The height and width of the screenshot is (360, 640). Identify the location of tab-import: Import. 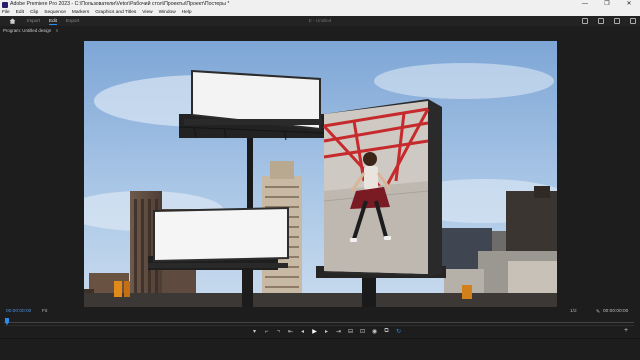
(33, 21).